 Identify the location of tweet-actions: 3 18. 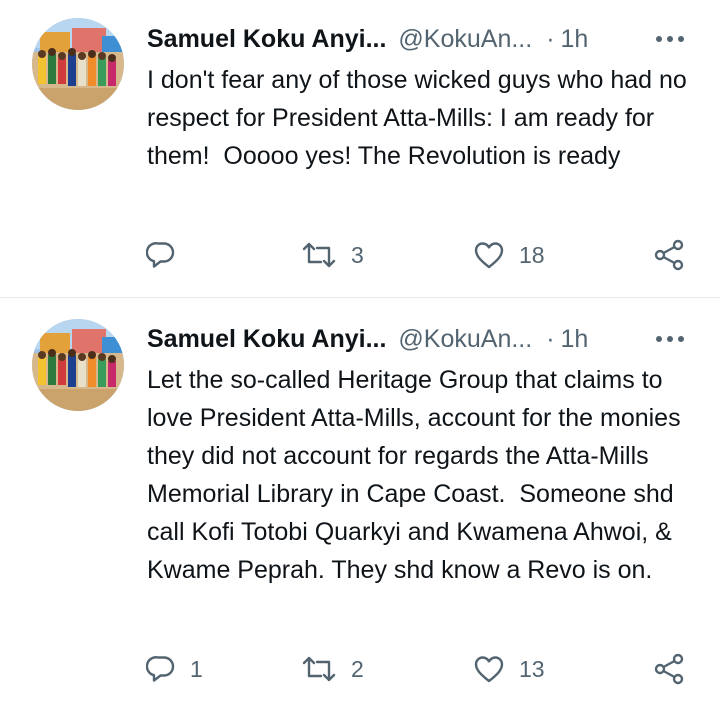
(360, 255).